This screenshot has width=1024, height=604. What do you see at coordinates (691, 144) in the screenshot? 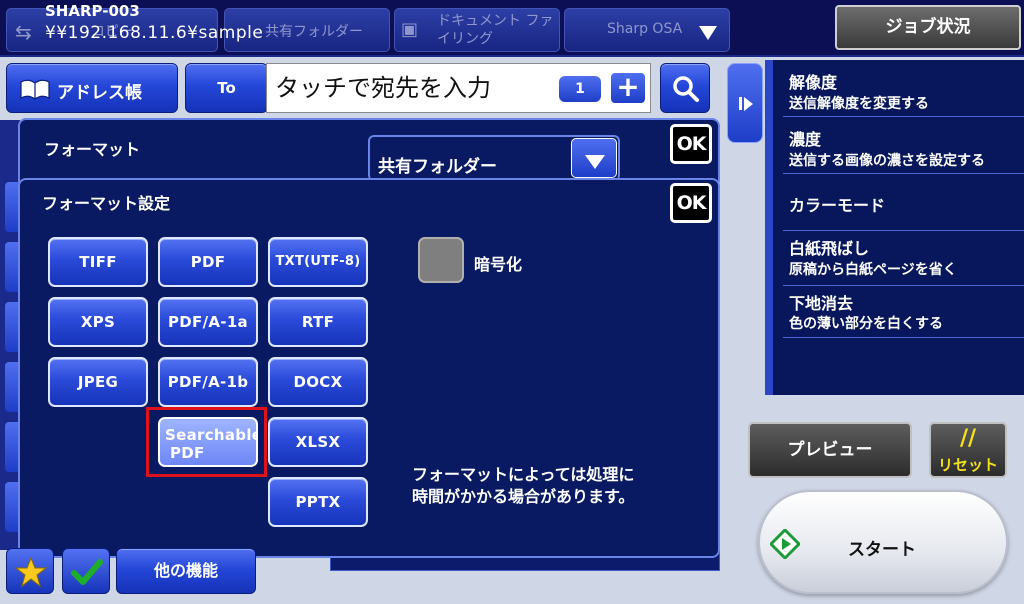
I see `format-ok-button: OK` at bounding box center [691, 144].